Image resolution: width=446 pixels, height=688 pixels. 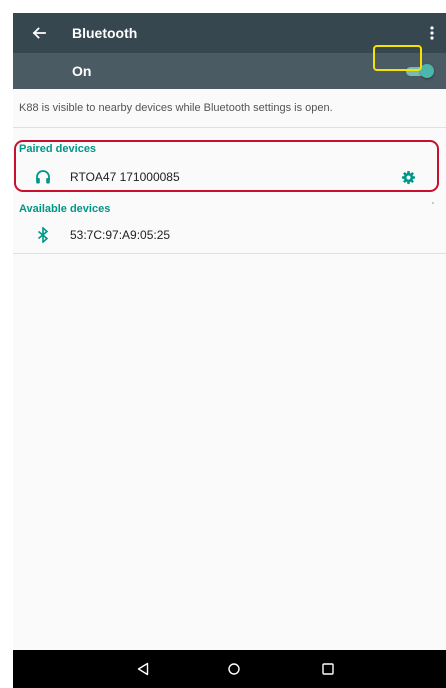 I want to click on page-title: Bluetooth, so click(x=105, y=33).